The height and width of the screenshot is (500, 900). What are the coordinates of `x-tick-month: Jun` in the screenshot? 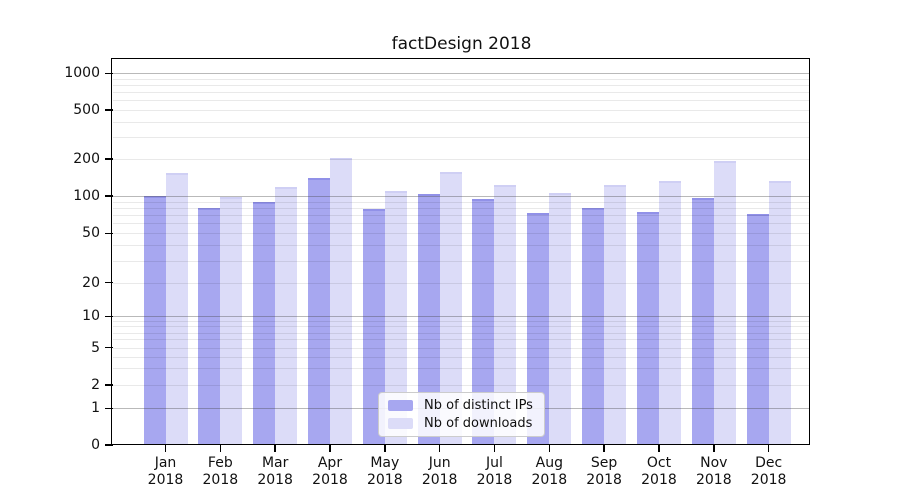 It's located at (439, 463).